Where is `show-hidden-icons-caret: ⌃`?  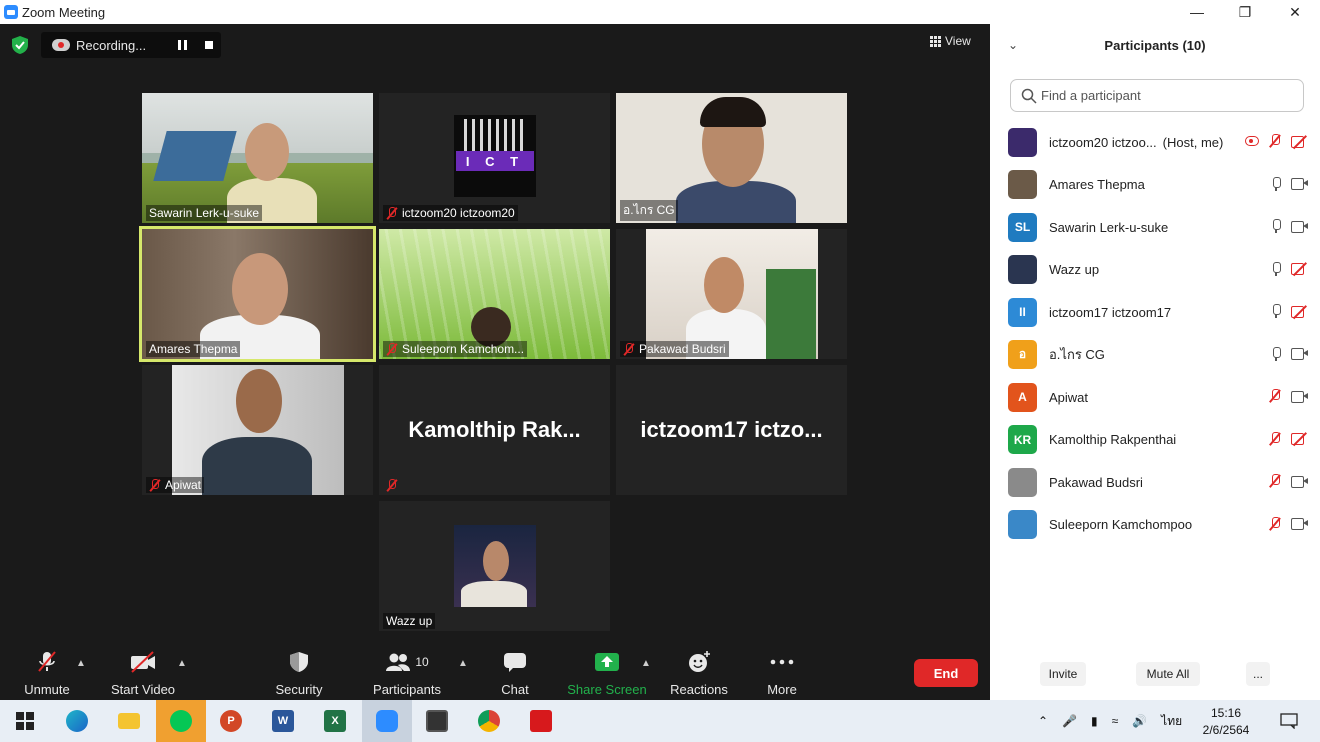 show-hidden-icons-caret: ⌃ is located at coordinates (1043, 721).